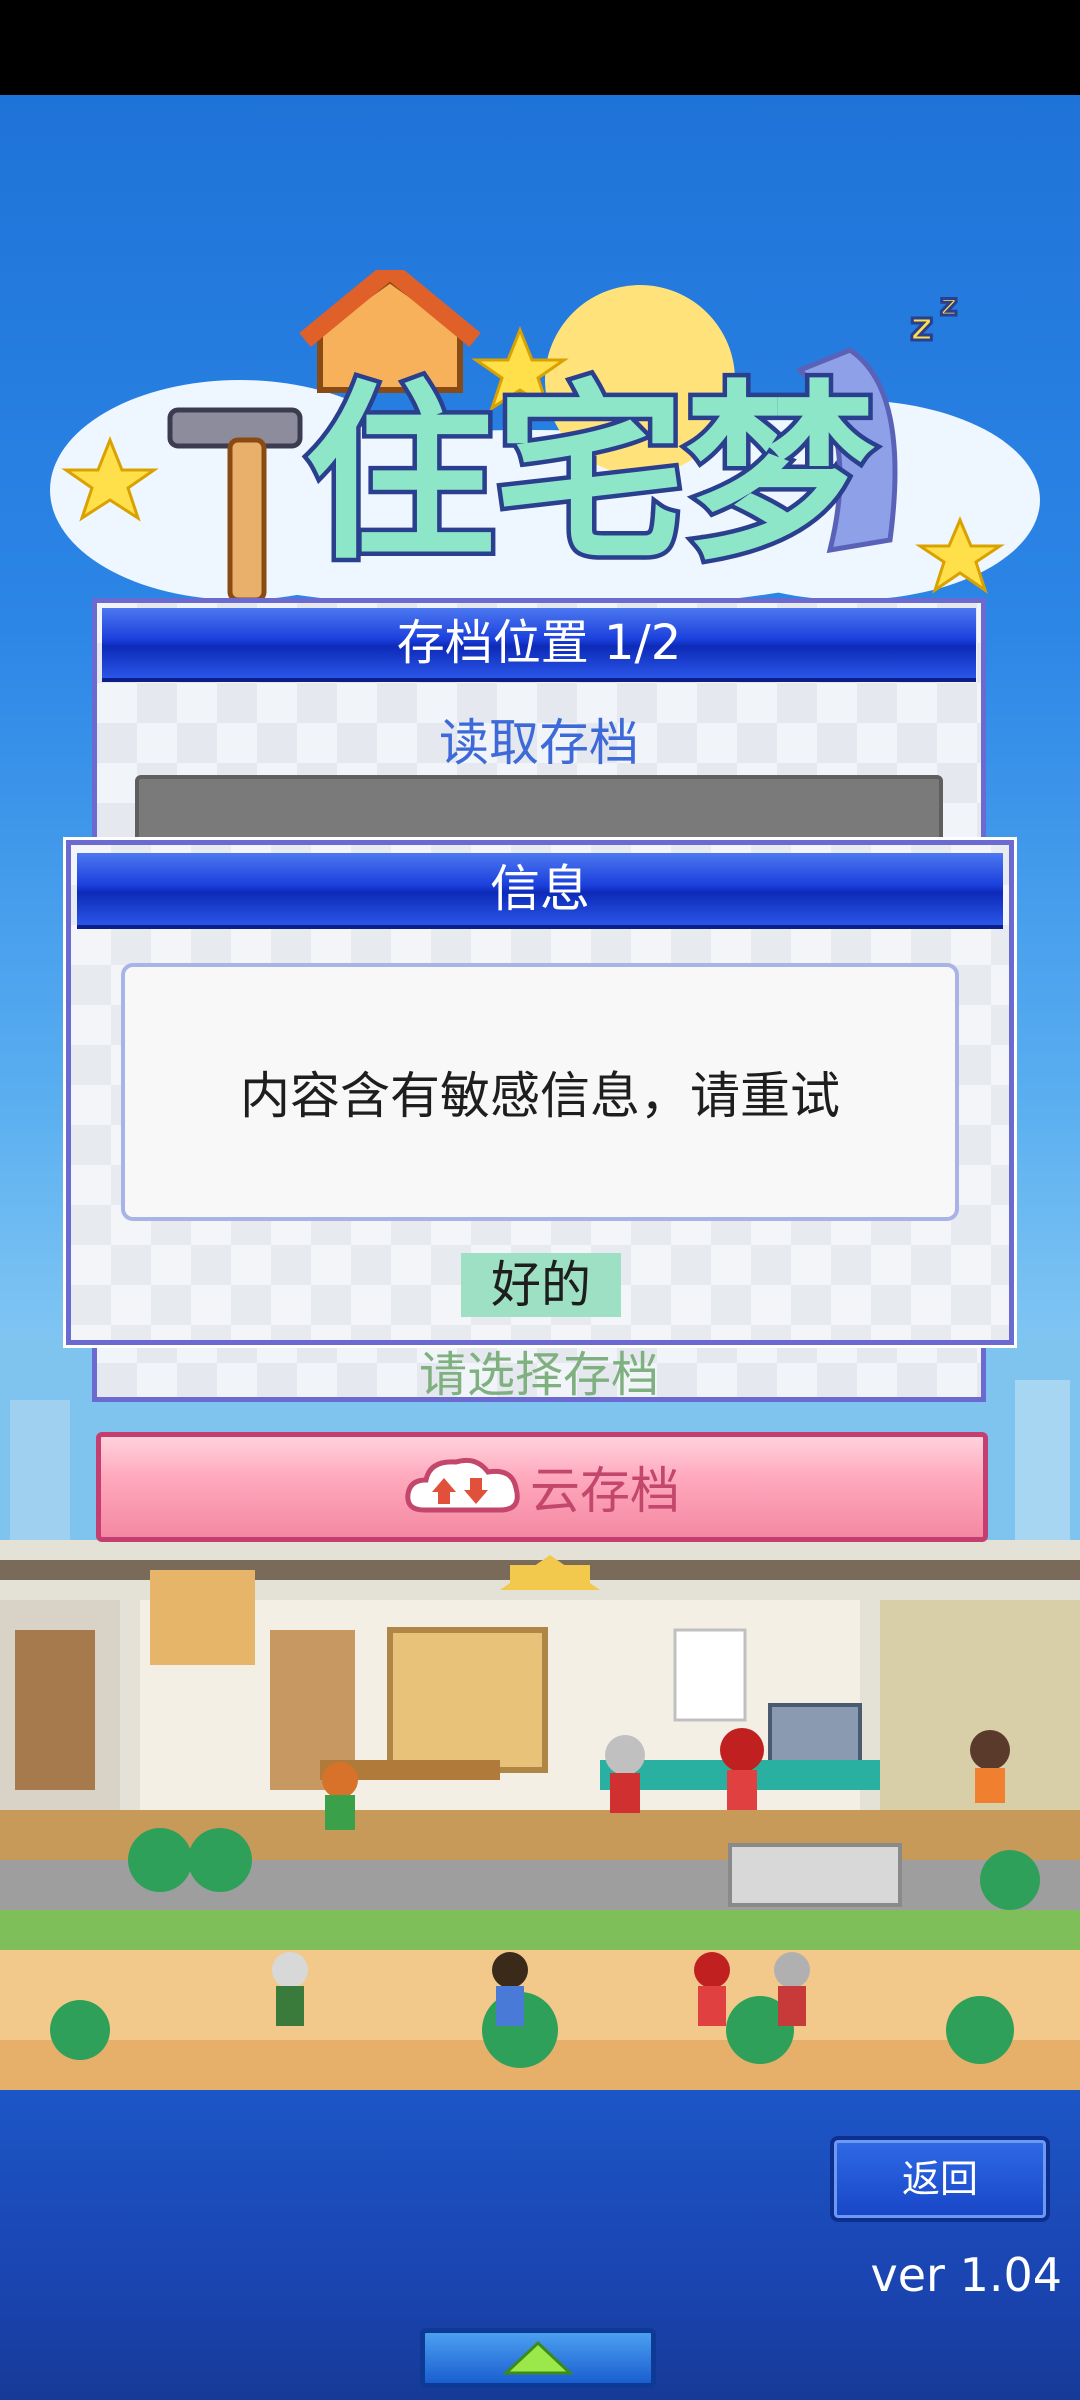  I want to click on dialog-title: 信息, so click(540, 891).